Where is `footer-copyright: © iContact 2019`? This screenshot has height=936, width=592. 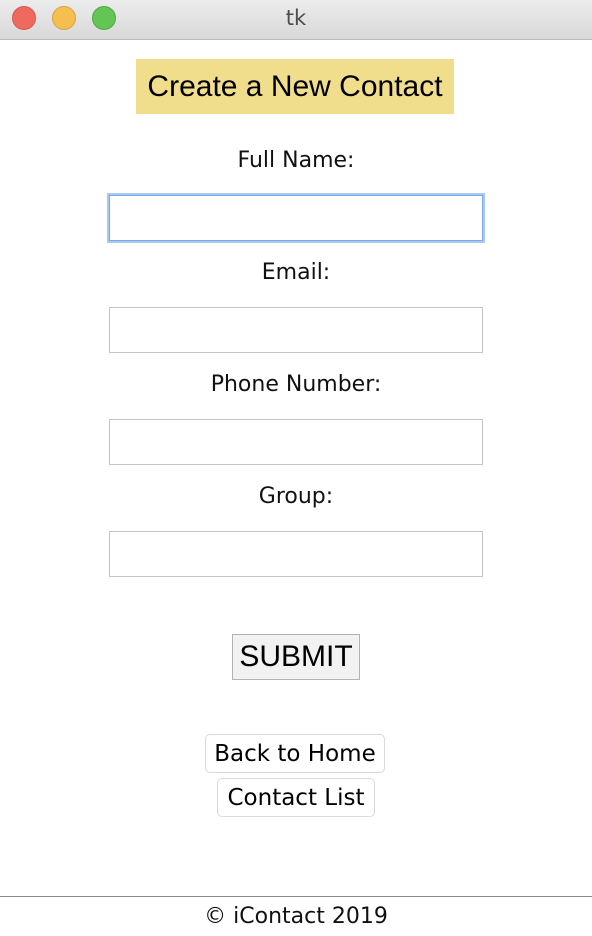 footer-copyright: © iContact 2019 is located at coordinates (296, 916).